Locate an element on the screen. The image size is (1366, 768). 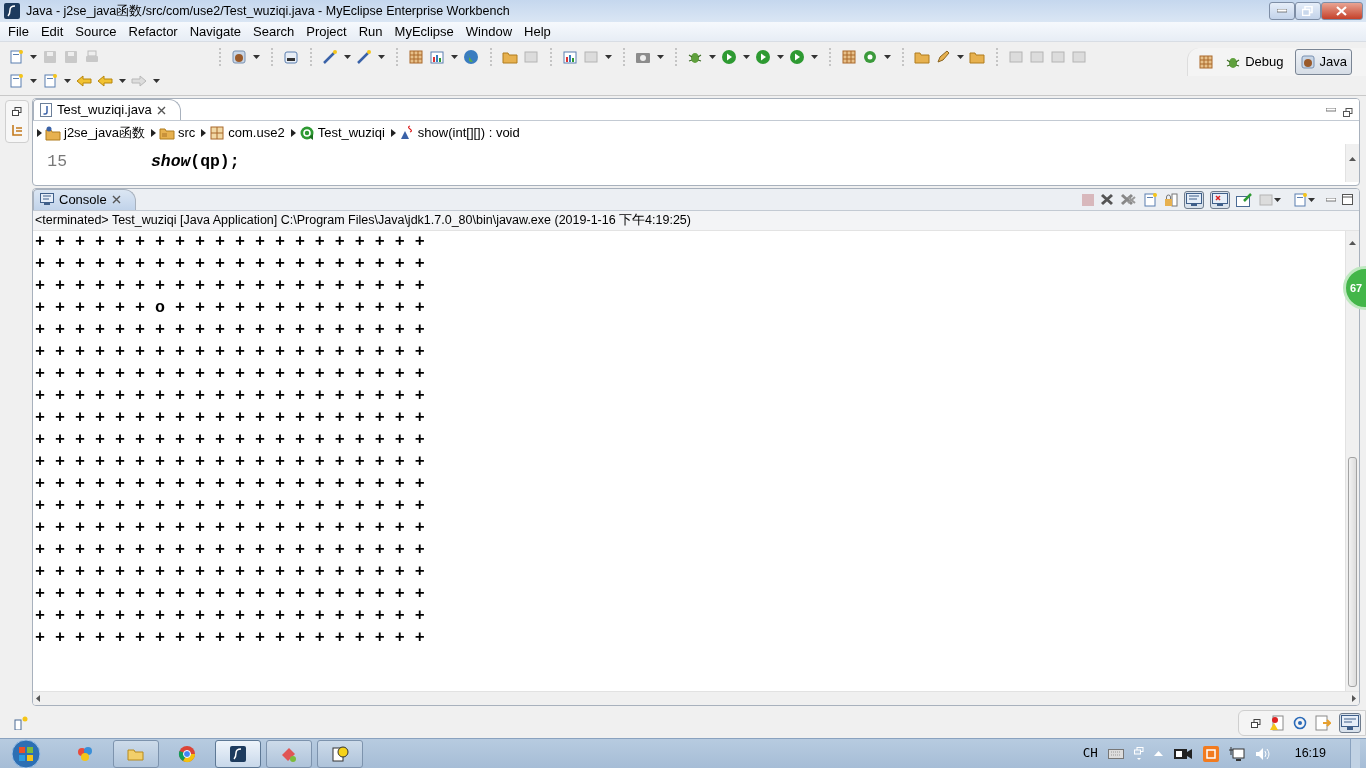
new-view-icon is located at coordinates (21, 723).